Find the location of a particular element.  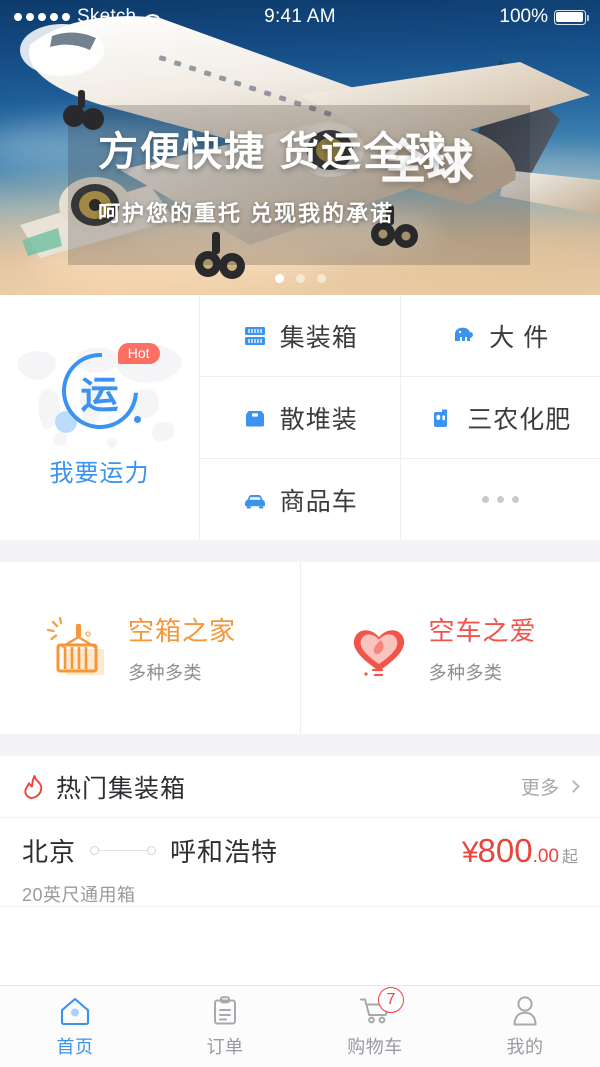

fertilizer-jug-icon is located at coordinates (442, 418).